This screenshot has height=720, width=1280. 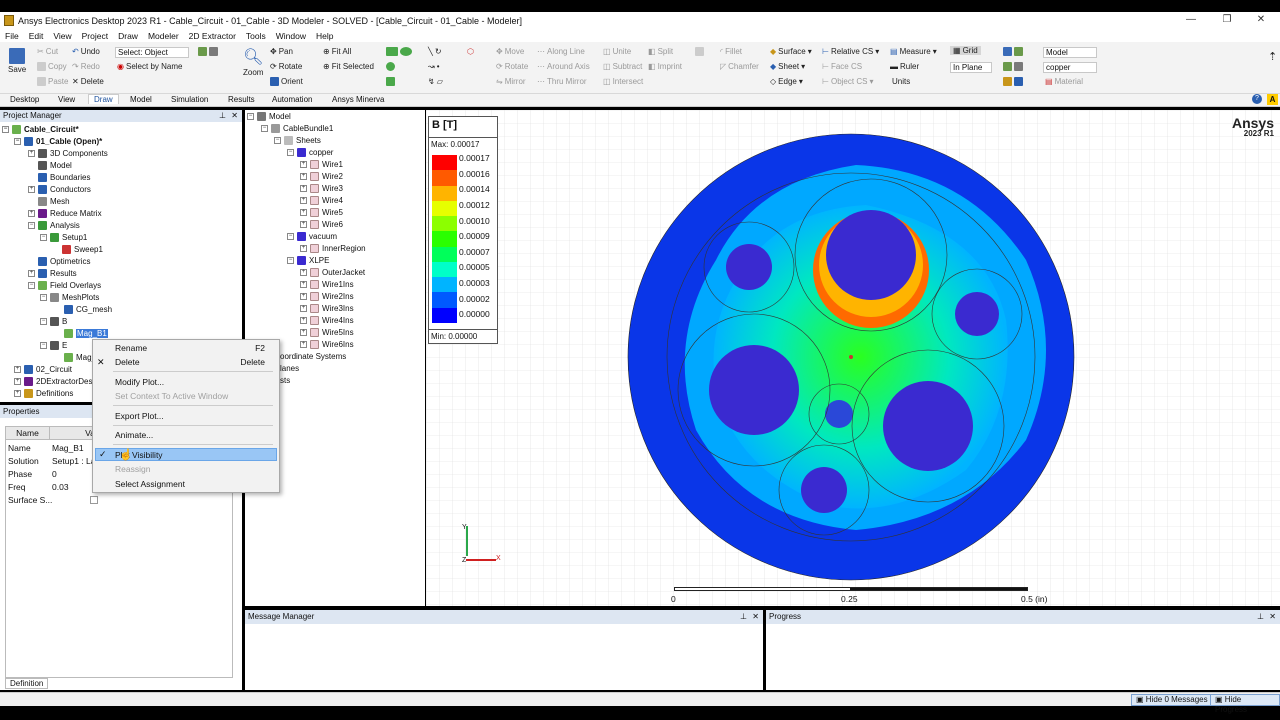 What do you see at coordinates (470, 51) in the screenshot?
I see `operations-icons: ⬡` at bounding box center [470, 51].